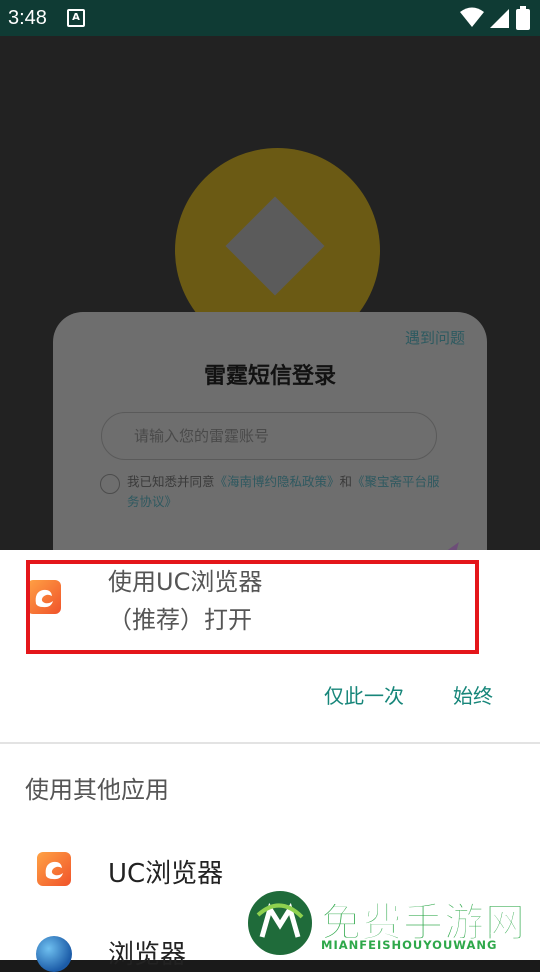  Describe the element at coordinates (364, 694) in the screenshot. I see `just-once-button: 仅此一次` at that location.